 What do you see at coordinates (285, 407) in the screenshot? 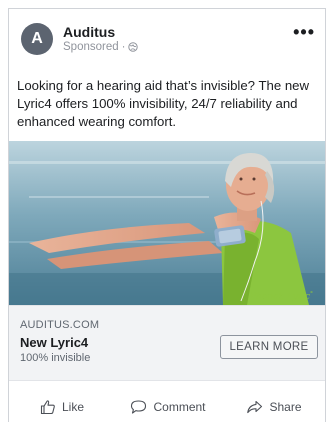
I see `share-label: Share` at bounding box center [285, 407].